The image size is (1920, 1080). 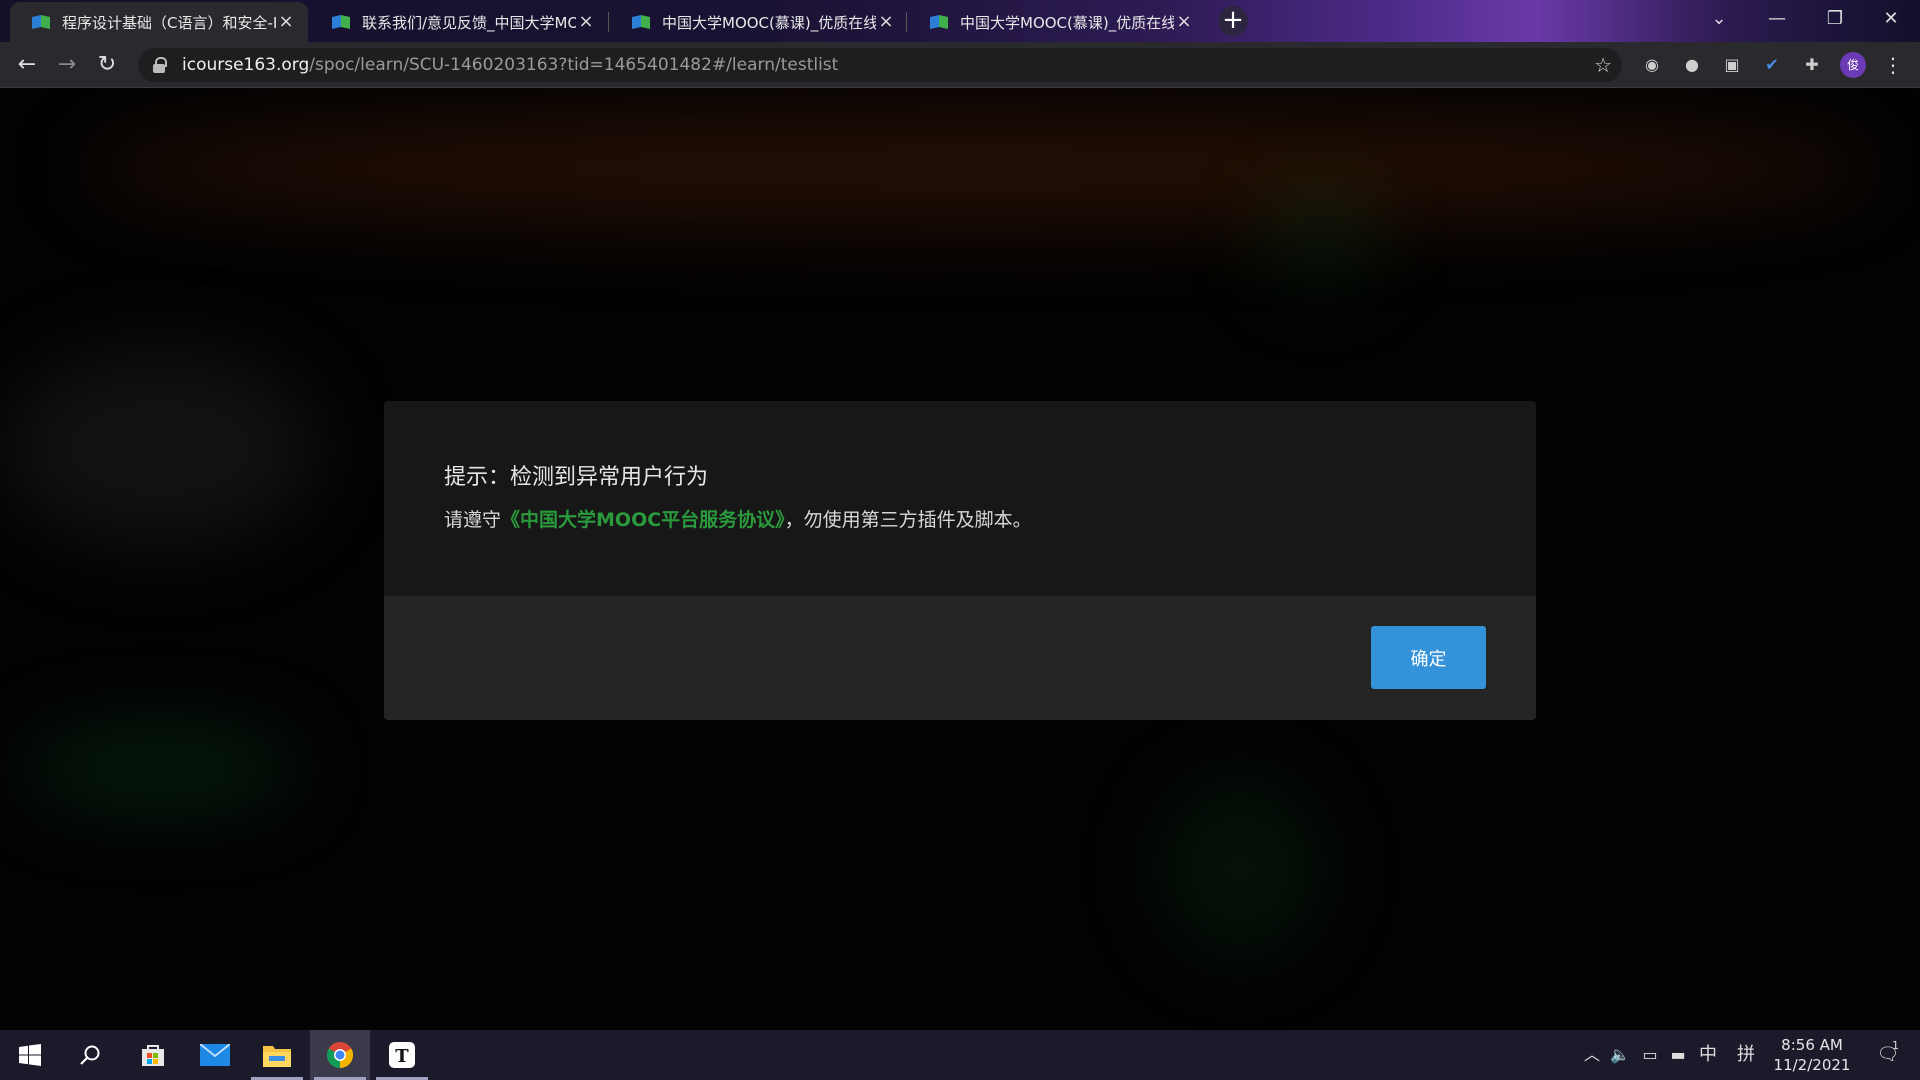 What do you see at coordinates (246, 65) in the screenshot?
I see `url-host: icourse163.org` at bounding box center [246, 65].